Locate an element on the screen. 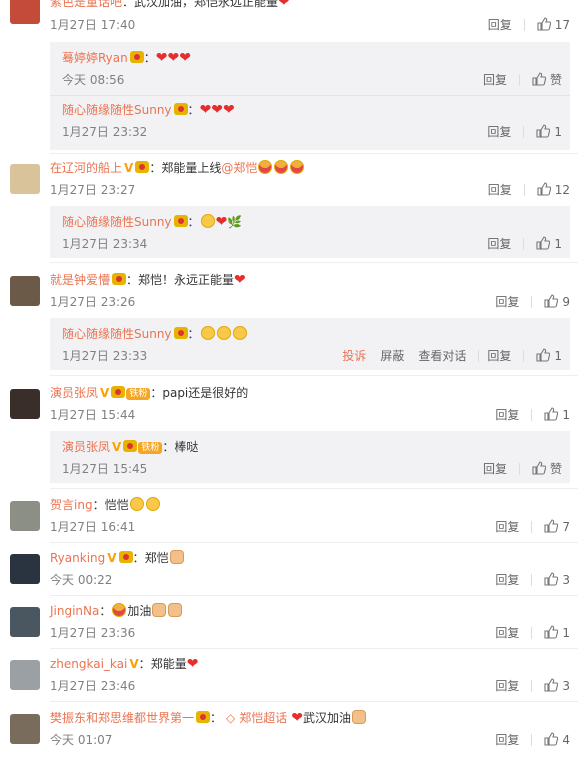 This screenshot has width=578, height=760. like-button: 12 is located at coordinates (553, 190).